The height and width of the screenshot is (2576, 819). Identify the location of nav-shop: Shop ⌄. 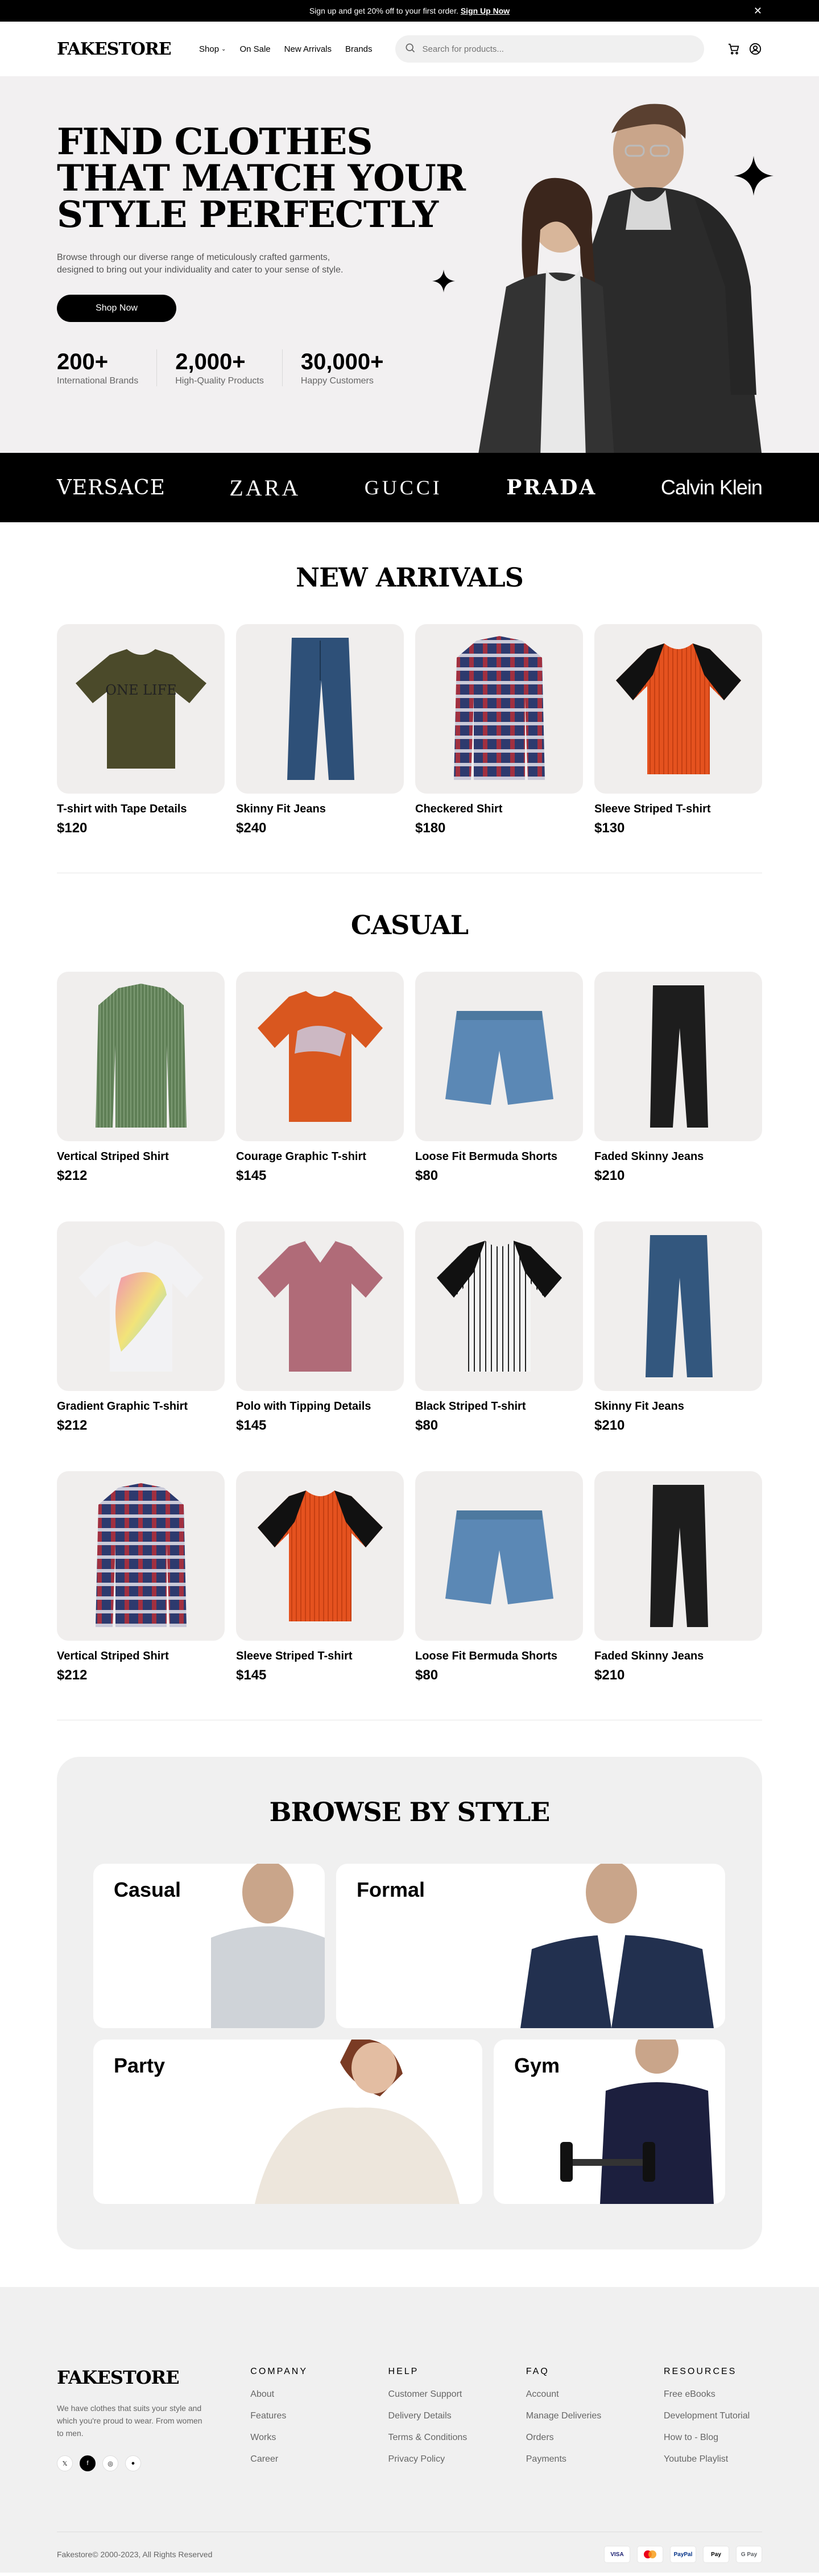
(212, 49).